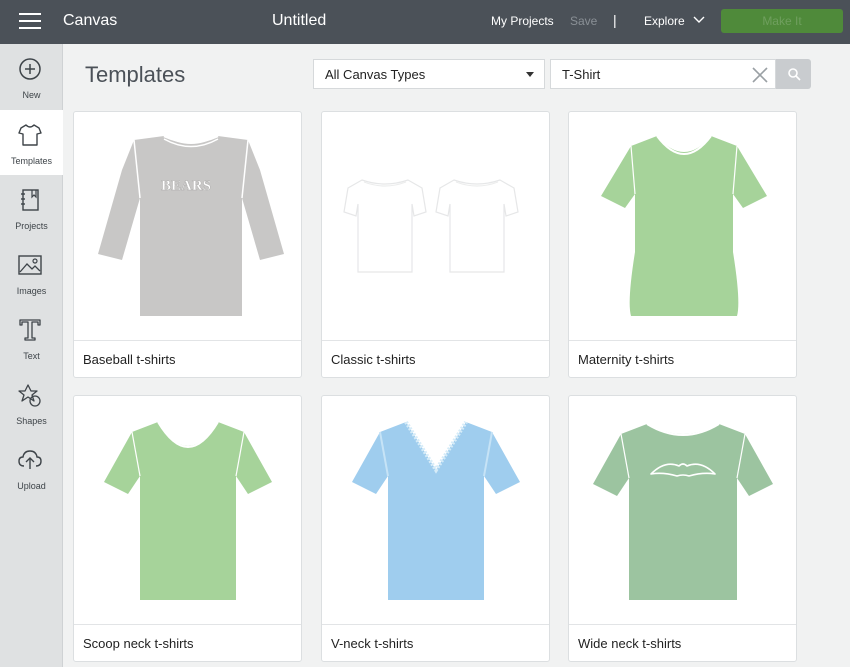 Image resolution: width=850 pixels, height=667 pixels. I want to click on sidebar-item-text: Text, so click(31, 337).